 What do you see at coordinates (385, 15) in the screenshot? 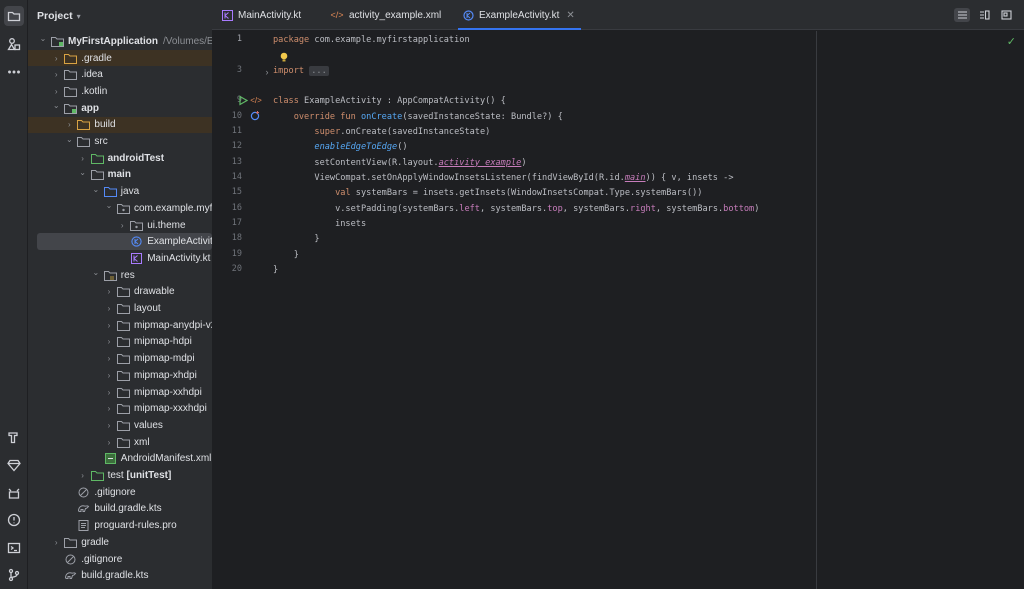
I see `tab-activity-example-xml: </> activity_example.xml` at bounding box center [385, 15].